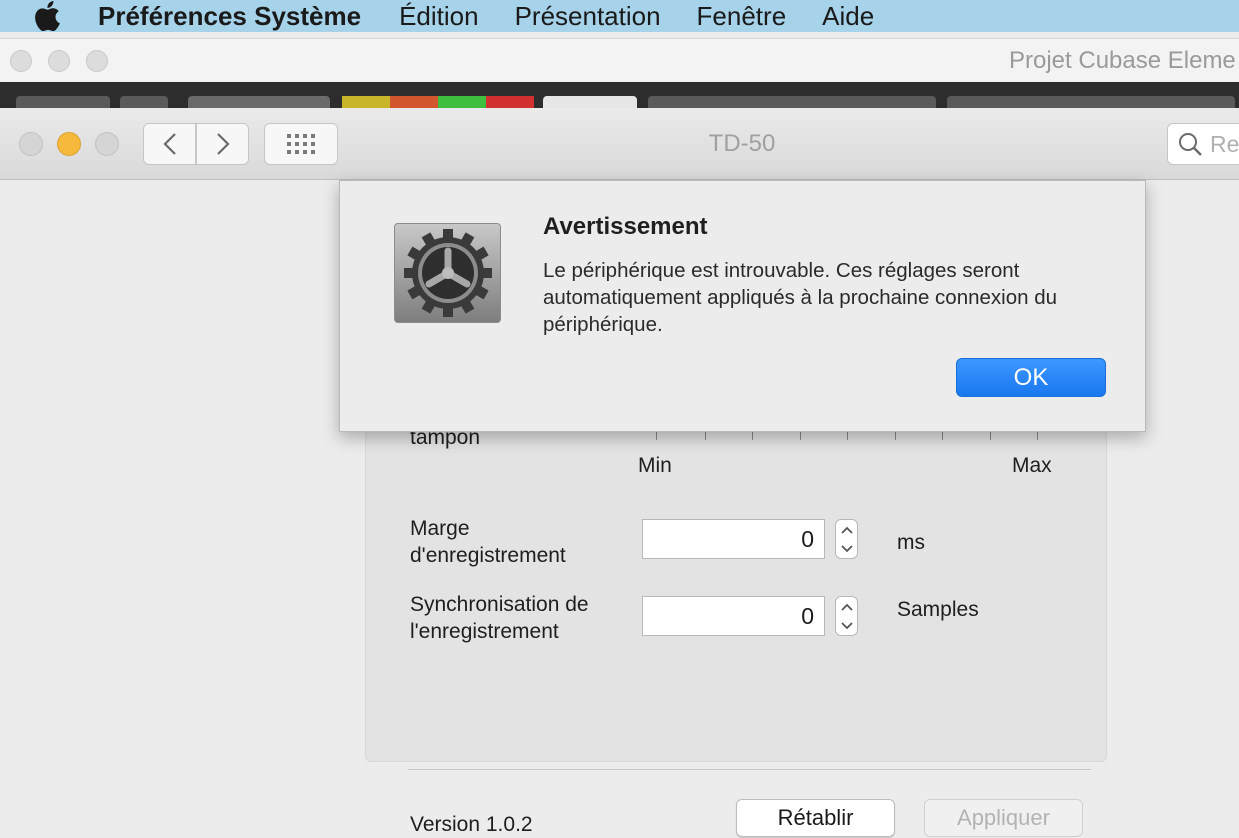  What do you see at coordinates (439, 16) in the screenshot?
I see `menu-edition: Édition` at bounding box center [439, 16].